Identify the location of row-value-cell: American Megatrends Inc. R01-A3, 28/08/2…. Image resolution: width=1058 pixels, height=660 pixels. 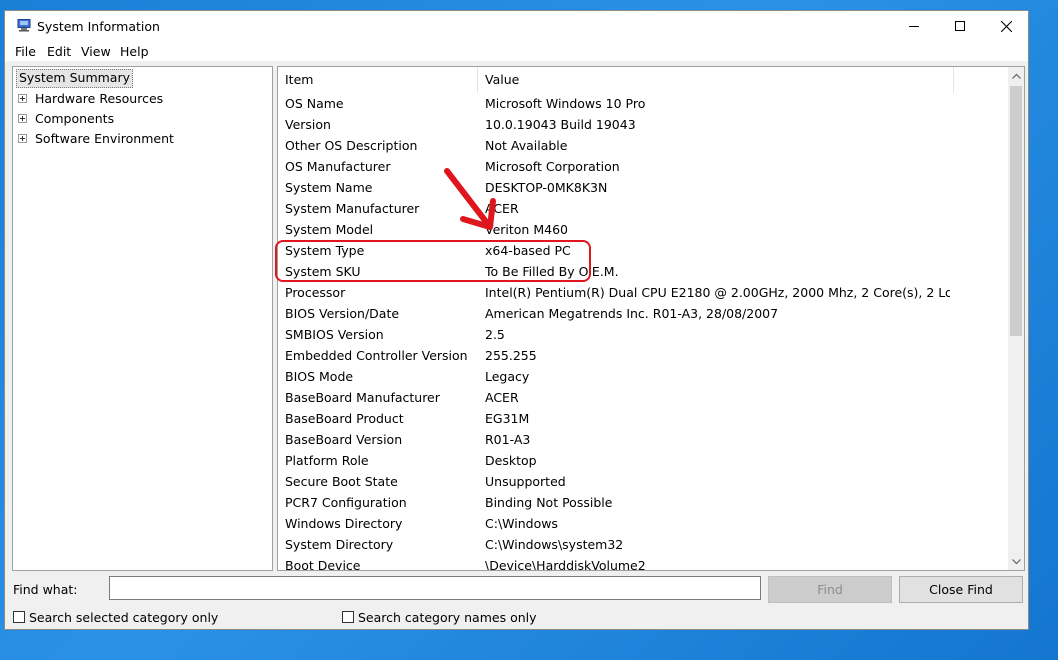
(632, 313).